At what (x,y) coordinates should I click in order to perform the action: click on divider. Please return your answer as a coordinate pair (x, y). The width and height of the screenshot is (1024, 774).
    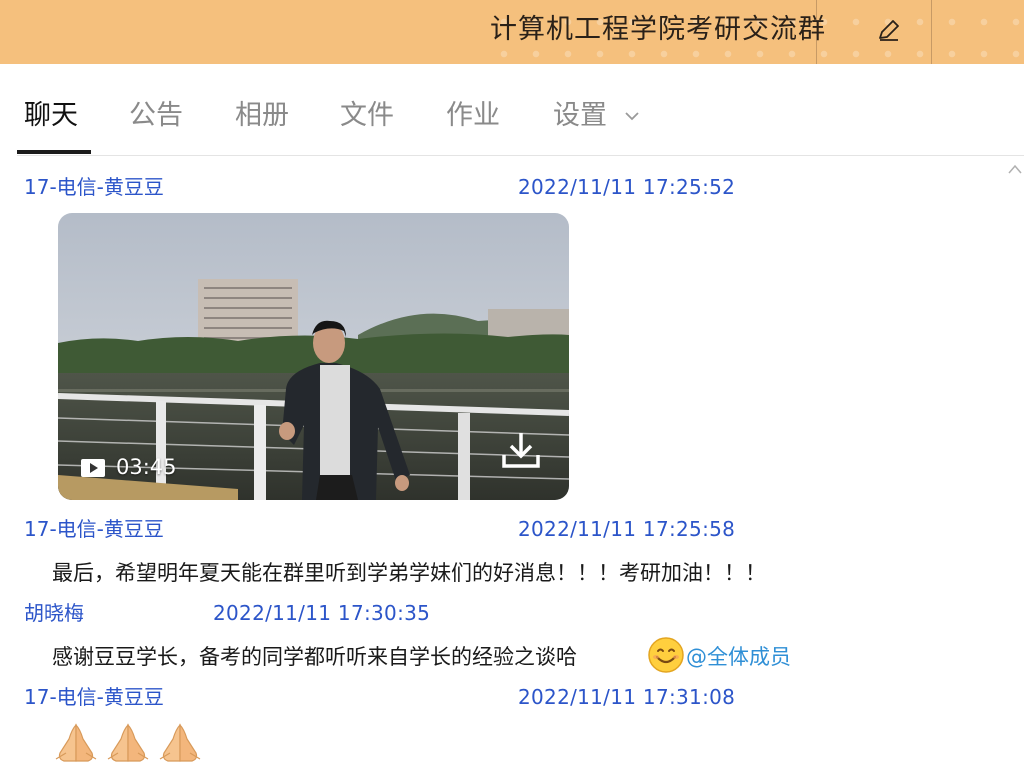
    Looking at the image, I should click on (520, 155).